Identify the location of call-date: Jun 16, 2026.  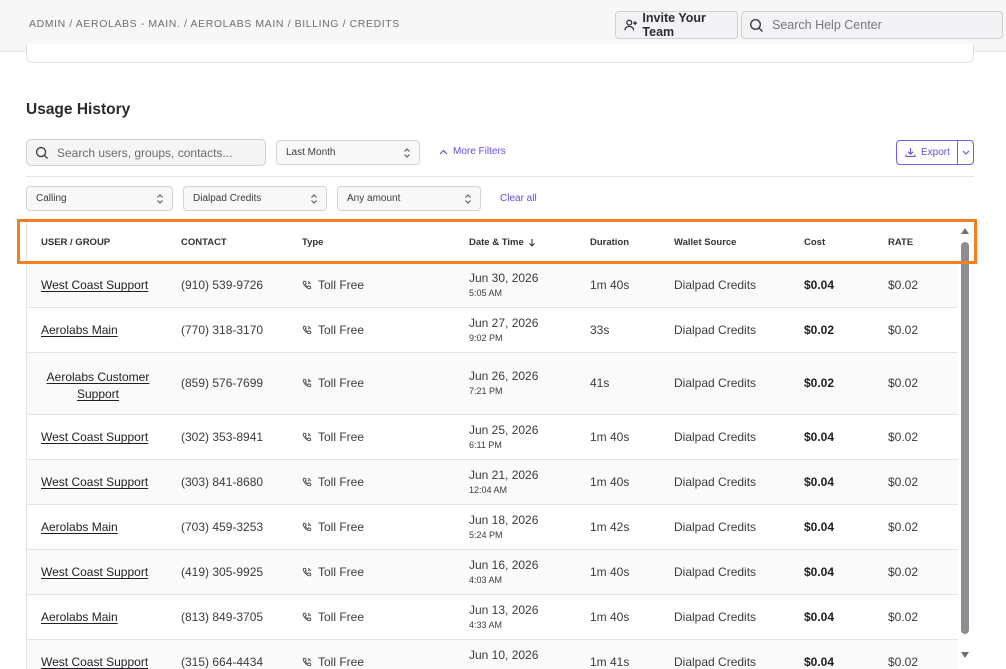
(504, 565).